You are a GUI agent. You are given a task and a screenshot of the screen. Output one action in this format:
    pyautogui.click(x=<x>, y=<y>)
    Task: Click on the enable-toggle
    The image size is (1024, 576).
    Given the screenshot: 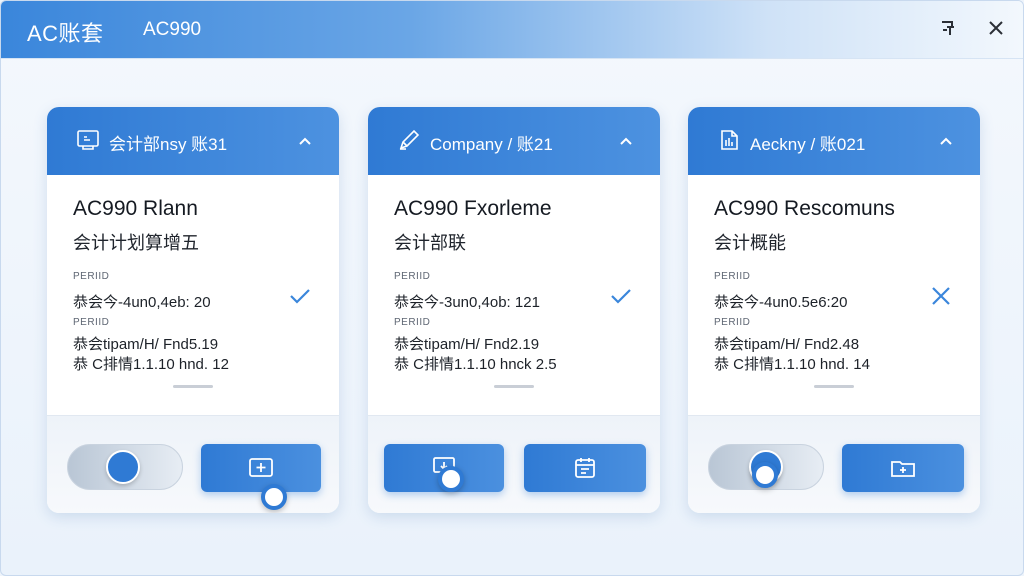 What is the action you would take?
    pyautogui.click(x=125, y=467)
    